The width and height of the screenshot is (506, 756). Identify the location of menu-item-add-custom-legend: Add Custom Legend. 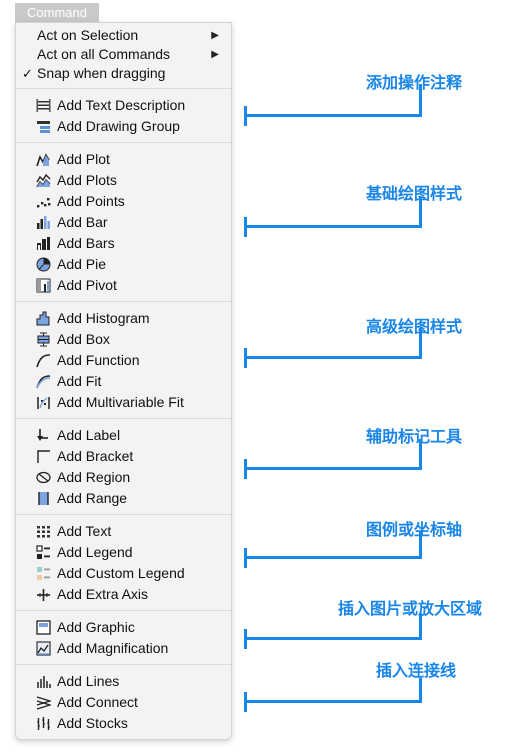
(123, 573).